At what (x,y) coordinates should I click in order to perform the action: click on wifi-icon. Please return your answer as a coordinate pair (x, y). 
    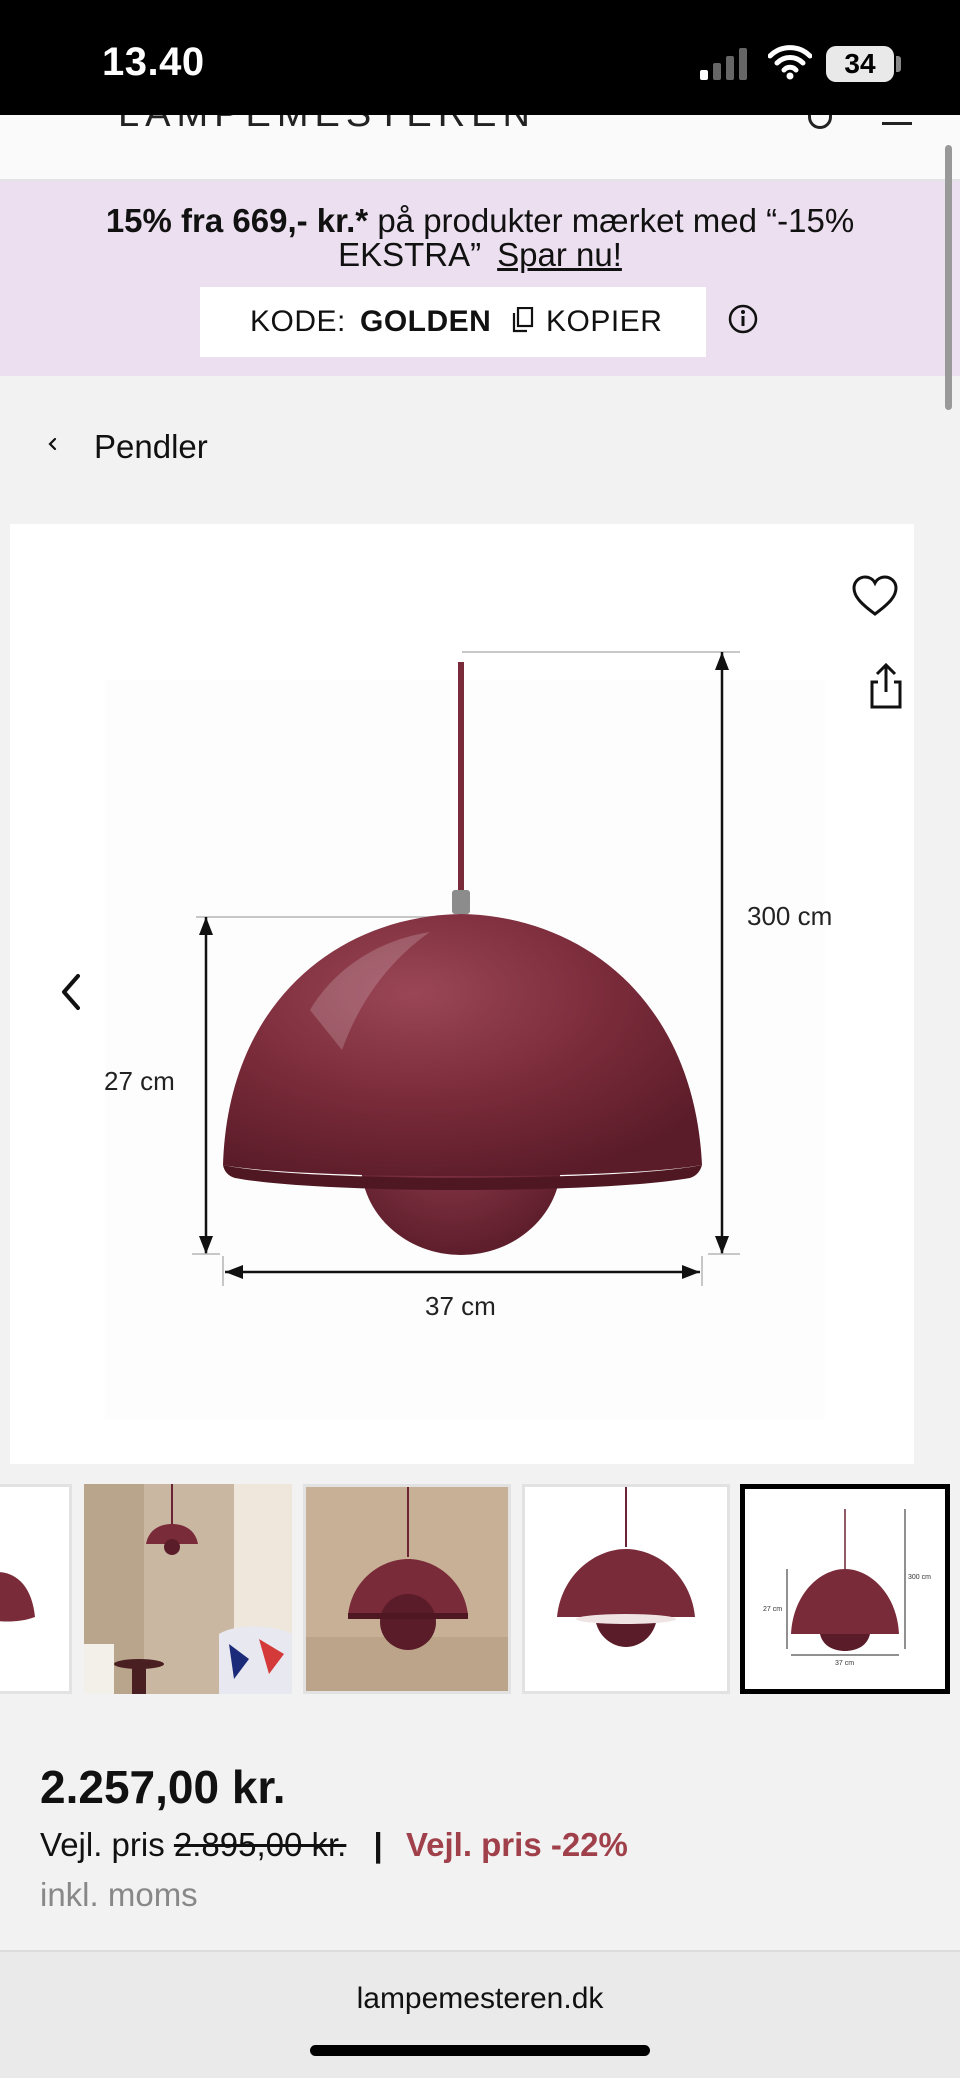
    Looking at the image, I should click on (790, 62).